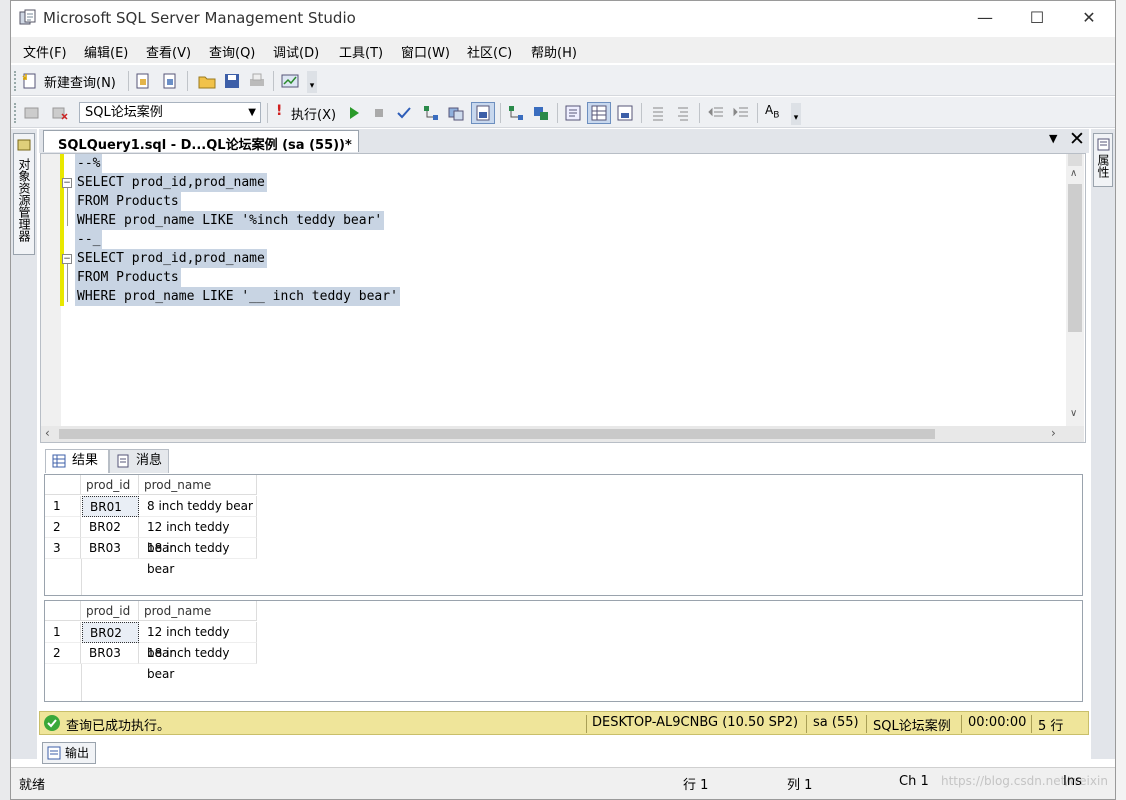 Image resolution: width=1126 pixels, height=800 pixels. Describe the element at coordinates (24, 194) in the screenshot. I see `object-explorer-tab: 对象资源管理器` at that location.